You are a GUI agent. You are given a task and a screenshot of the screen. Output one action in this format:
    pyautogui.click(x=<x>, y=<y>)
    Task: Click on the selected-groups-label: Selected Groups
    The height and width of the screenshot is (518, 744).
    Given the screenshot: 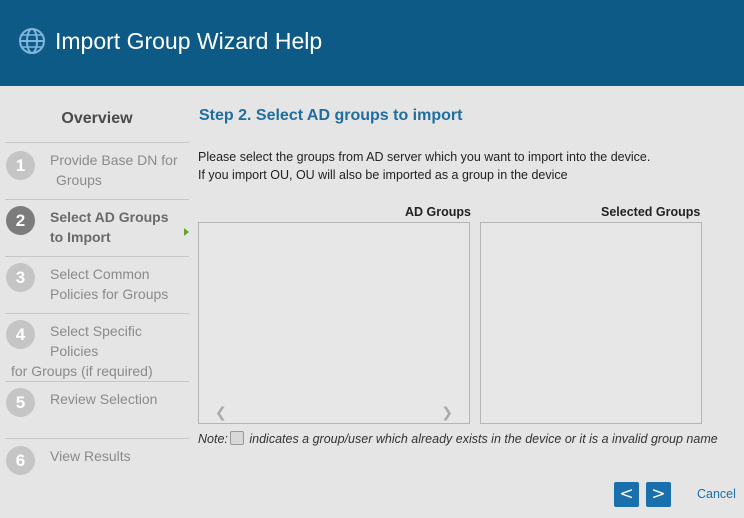 What is the action you would take?
    pyautogui.click(x=651, y=212)
    